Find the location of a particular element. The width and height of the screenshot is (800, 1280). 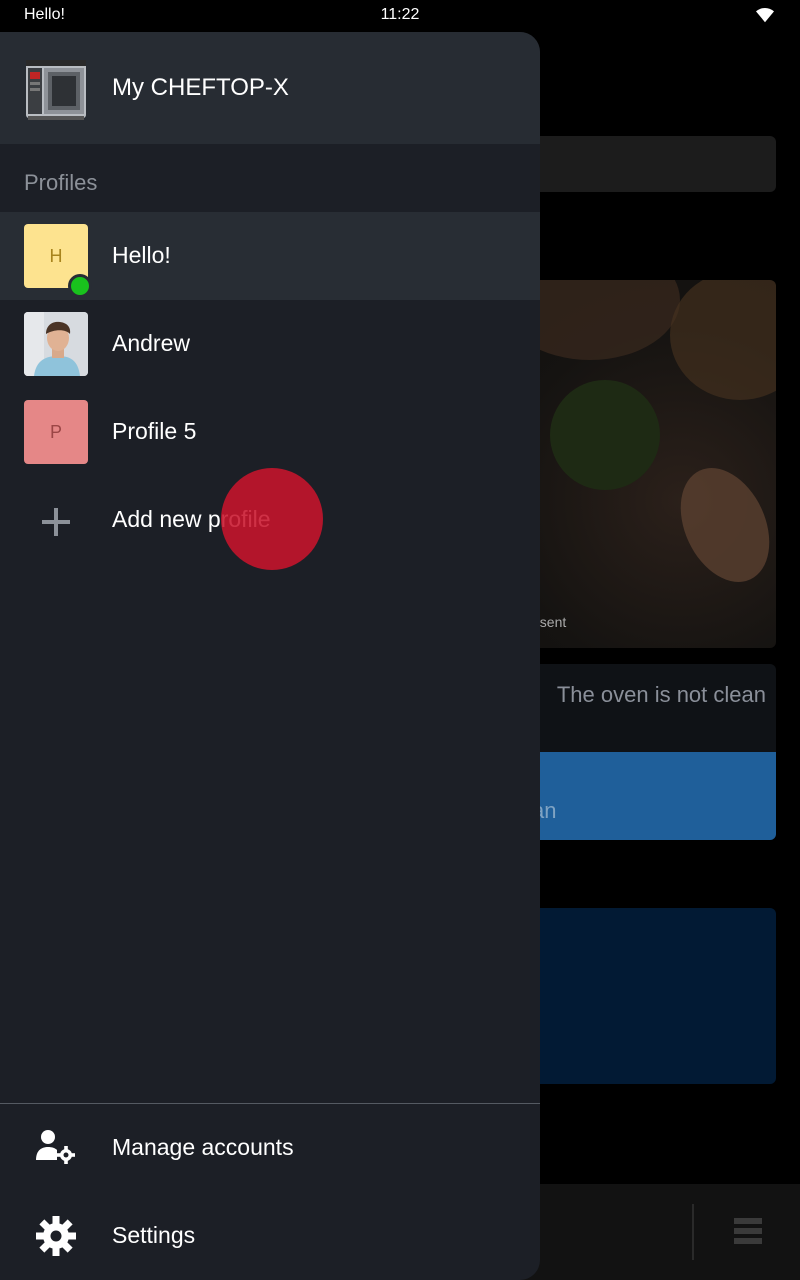

avatar-initial: P is located at coordinates (55, 431).